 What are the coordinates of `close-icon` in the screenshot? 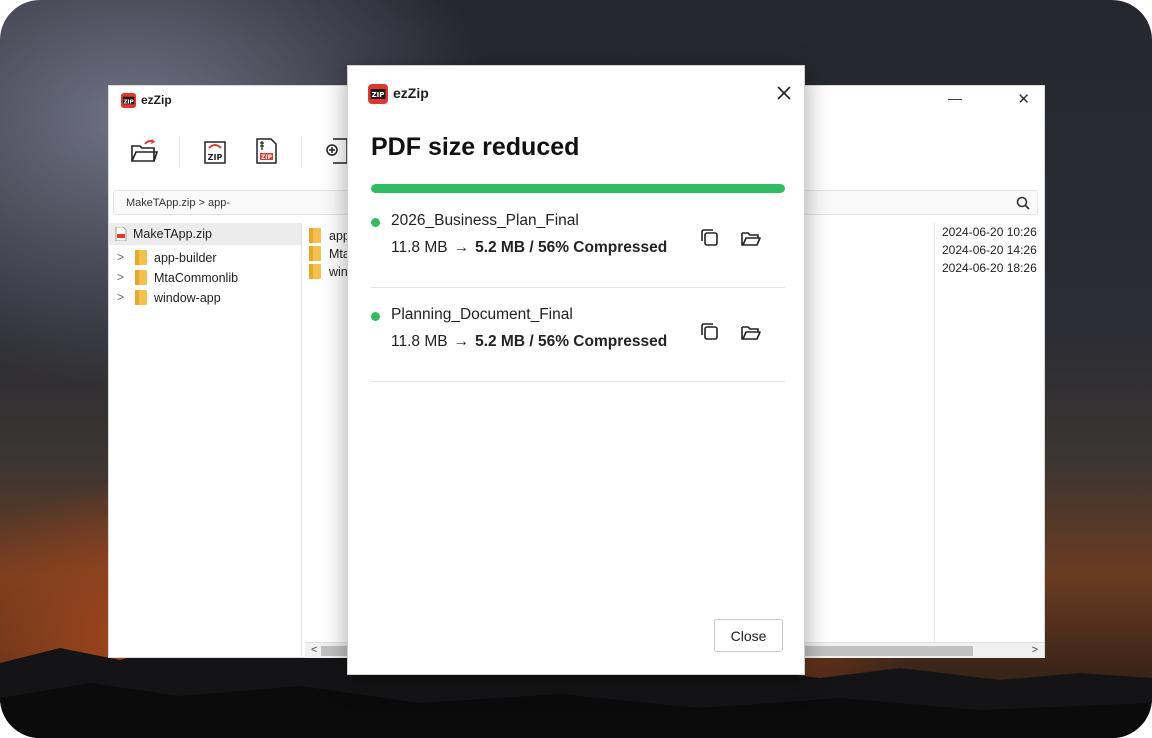 It's located at (784, 93).